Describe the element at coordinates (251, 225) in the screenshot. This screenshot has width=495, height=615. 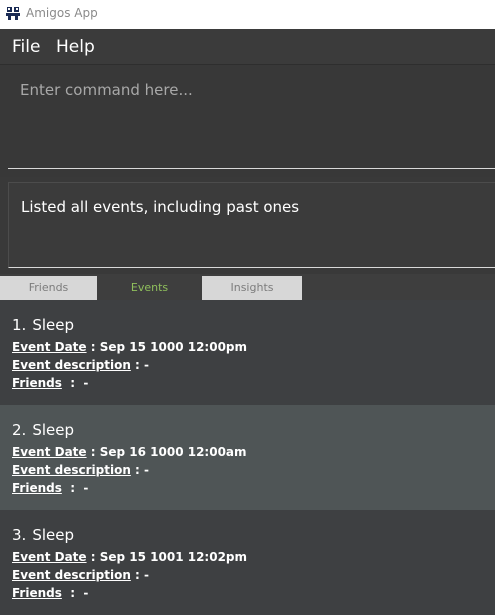
I see `result-display: Listed all events, including past ones` at that location.